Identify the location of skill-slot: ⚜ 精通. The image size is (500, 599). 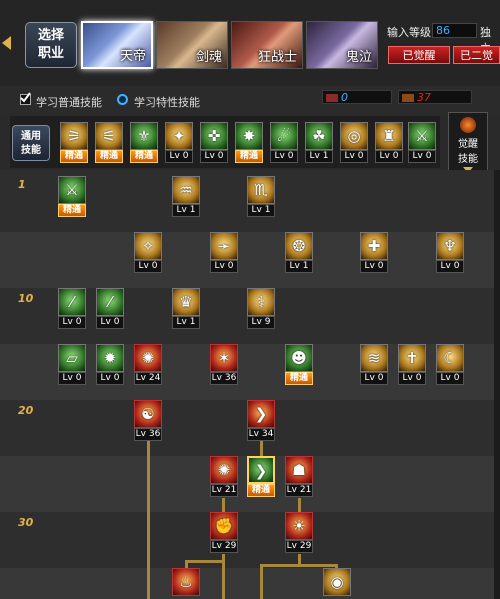
(144, 143).